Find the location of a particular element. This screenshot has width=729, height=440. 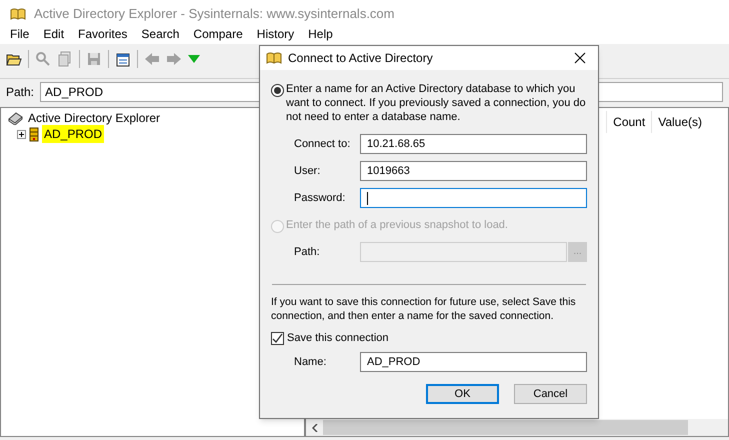

field-label: Name: is located at coordinates (311, 362).